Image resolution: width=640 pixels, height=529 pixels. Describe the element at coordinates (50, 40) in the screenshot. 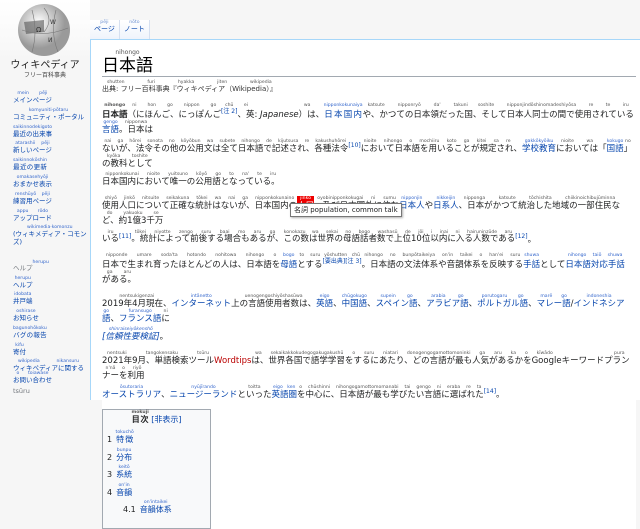

I see `svg-text: И` at that location.